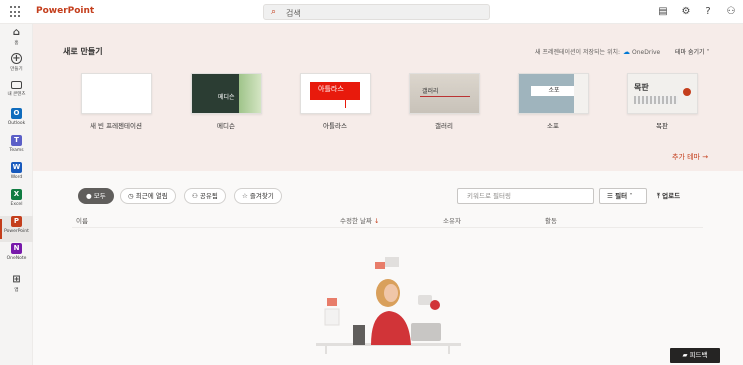 This screenshot has width=743, height=365. Describe the element at coordinates (525, 196) in the screenshot. I see `keyword-filter-input: 키워드로 필터링` at that location.